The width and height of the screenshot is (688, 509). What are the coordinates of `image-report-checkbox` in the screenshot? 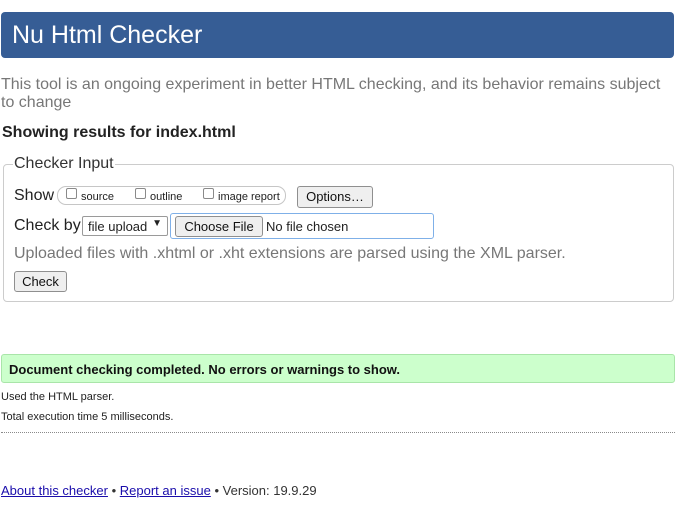 It's located at (208, 193).